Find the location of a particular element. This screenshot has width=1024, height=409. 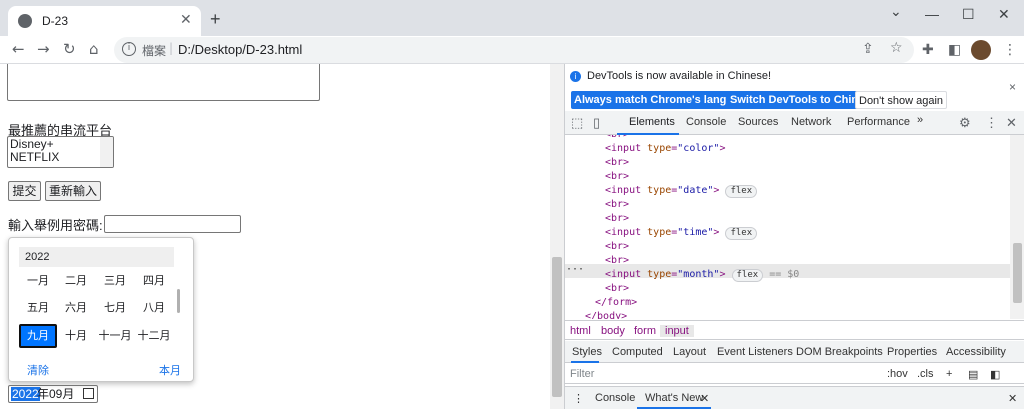

breadcrumb-body: body is located at coordinates (613, 331).